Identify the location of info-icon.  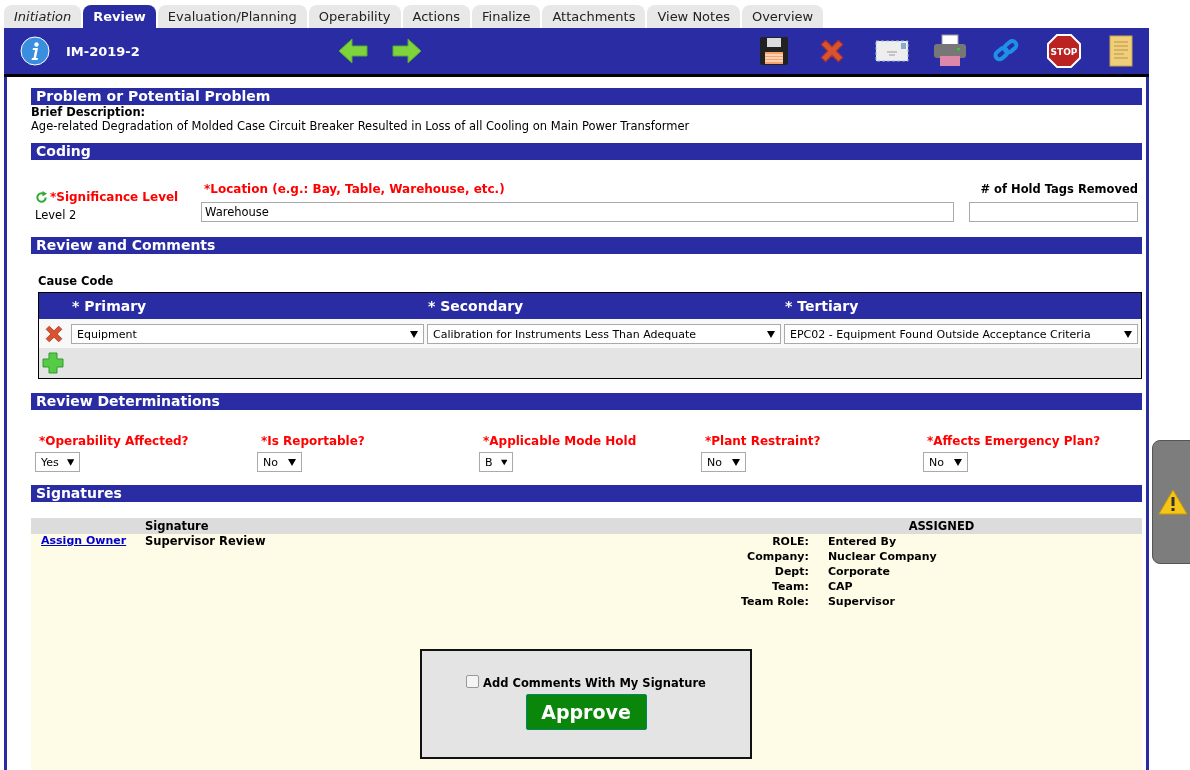
(35, 51).